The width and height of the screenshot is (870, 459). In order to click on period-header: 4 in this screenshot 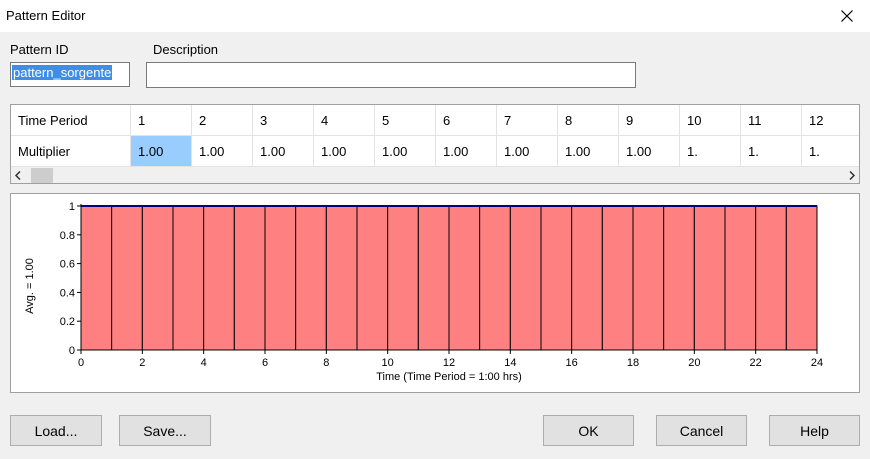, I will do `click(344, 120)`.